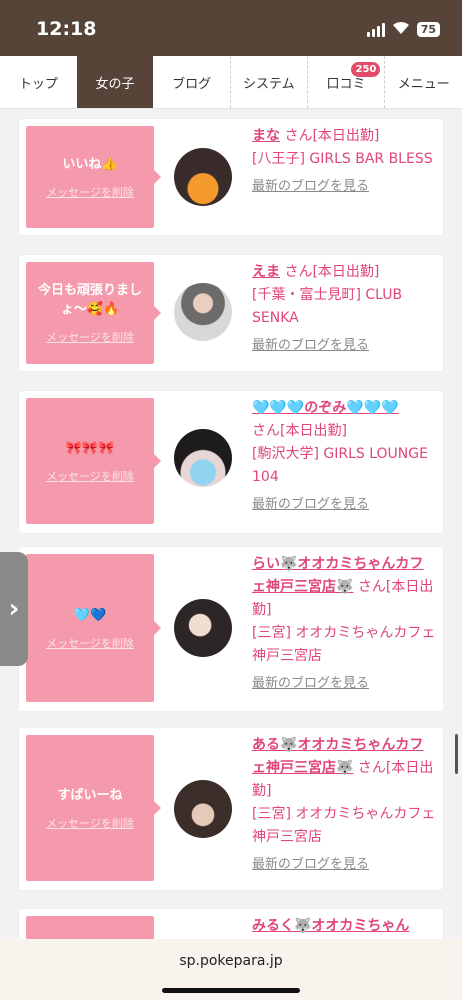 The height and width of the screenshot is (1000, 462). Describe the element at coordinates (90, 164) in the screenshot. I see `message-text: いいね👍` at that location.